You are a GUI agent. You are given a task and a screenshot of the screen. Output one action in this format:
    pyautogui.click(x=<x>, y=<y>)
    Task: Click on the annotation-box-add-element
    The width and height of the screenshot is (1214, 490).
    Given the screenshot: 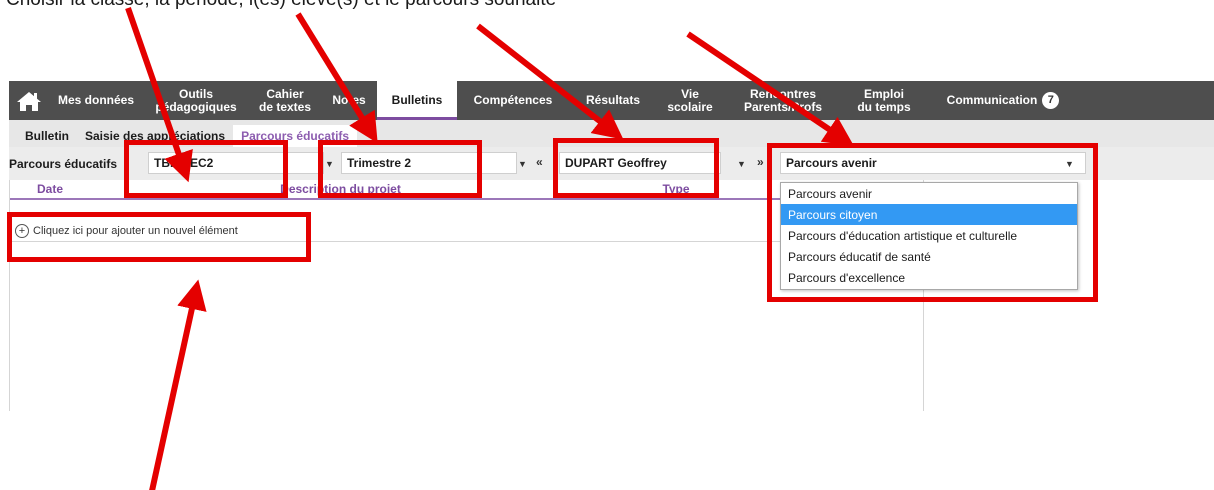 What is the action you would take?
    pyautogui.click(x=159, y=237)
    